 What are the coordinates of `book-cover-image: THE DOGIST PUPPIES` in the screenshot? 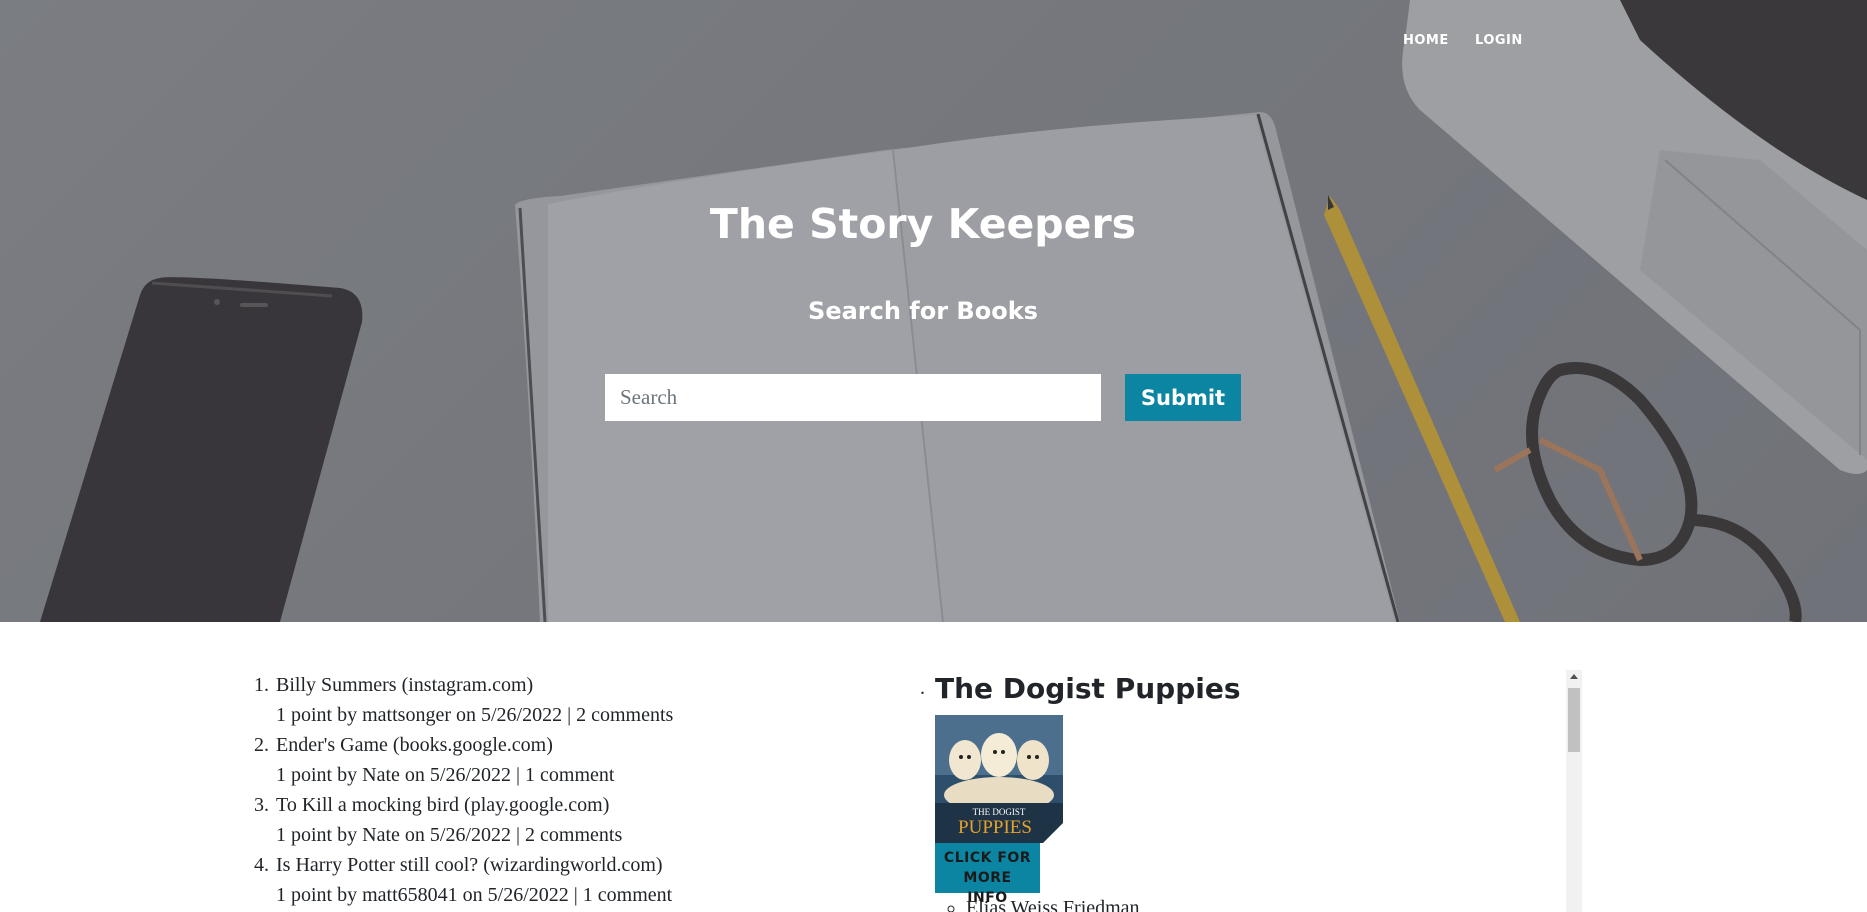 It's located at (999, 779).